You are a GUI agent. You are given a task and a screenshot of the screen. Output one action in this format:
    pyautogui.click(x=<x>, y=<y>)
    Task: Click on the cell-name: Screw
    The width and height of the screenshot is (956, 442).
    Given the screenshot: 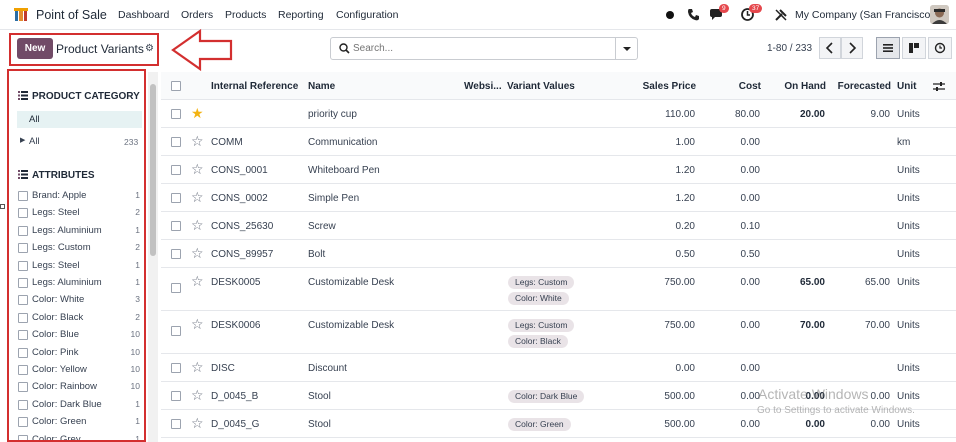 What is the action you would take?
    pyautogui.click(x=322, y=226)
    